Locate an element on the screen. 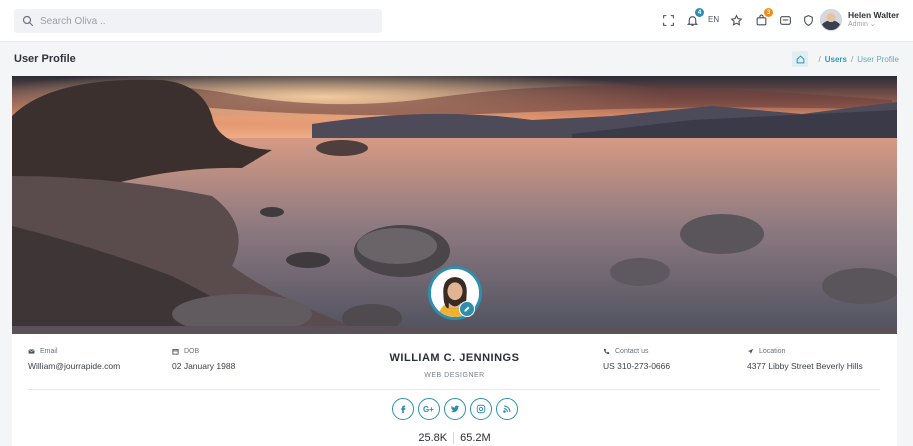  breadcrumb: / Users / User Profile is located at coordinates (845, 59).